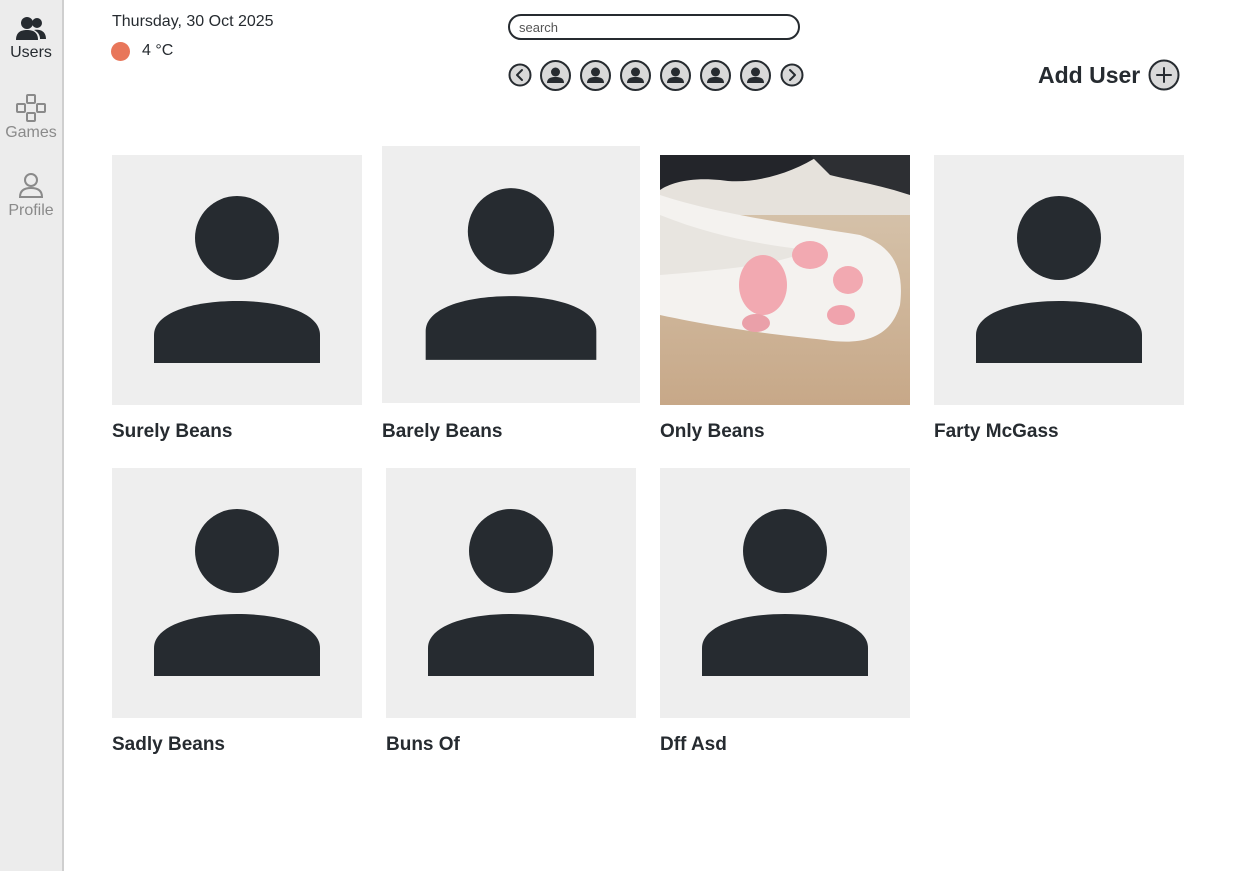 This screenshot has width=1245, height=871. What do you see at coordinates (1089, 74) in the screenshot?
I see `add-user-label: Add User` at bounding box center [1089, 74].